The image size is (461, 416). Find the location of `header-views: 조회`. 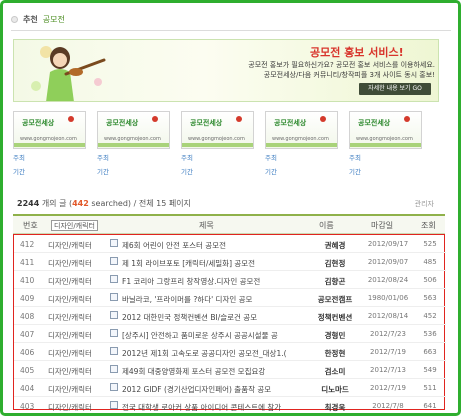

header-views: 조회 is located at coordinates (428, 225).